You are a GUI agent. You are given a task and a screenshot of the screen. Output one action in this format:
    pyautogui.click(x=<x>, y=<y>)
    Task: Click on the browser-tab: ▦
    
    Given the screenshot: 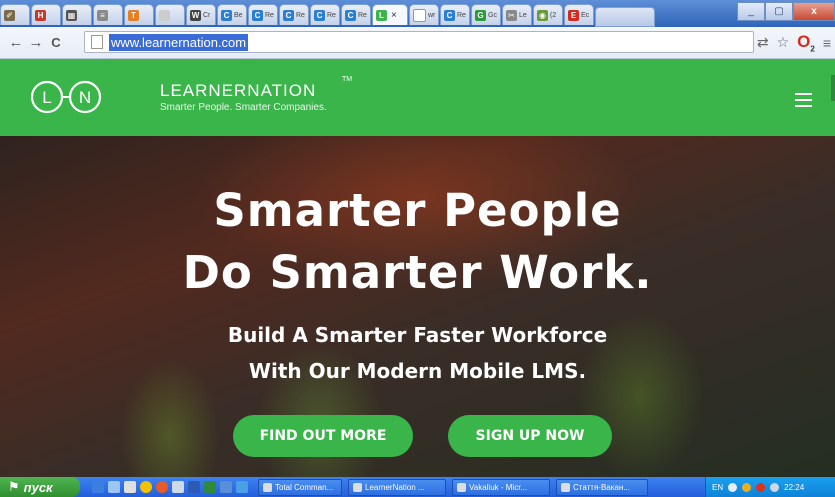 What is the action you would take?
    pyautogui.click(x=77, y=14)
    